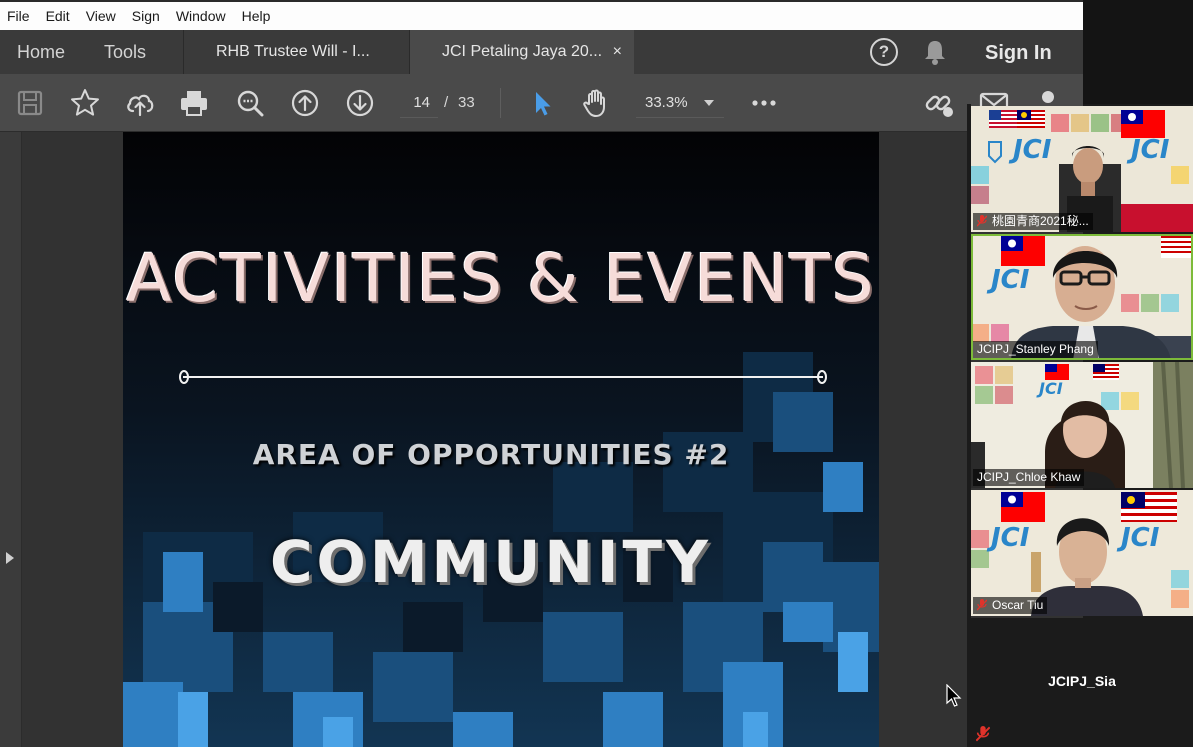 The width and height of the screenshot is (1193, 747). What do you see at coordinates (146, 16) in the screenshot?
I see `menu-sign: Sign` at bounding box center [146, 16].